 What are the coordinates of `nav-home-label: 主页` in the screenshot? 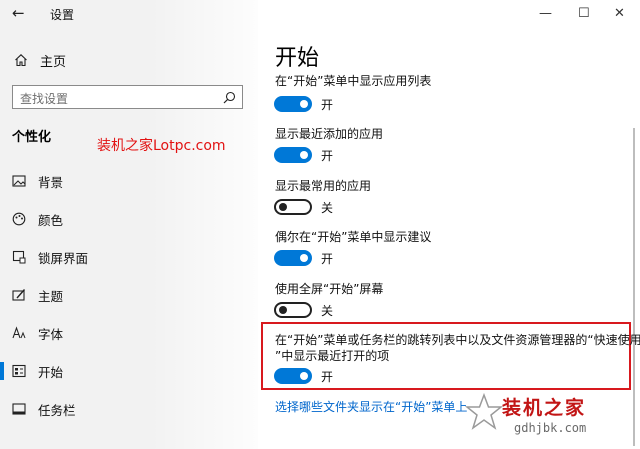 It's located at (53, 62).